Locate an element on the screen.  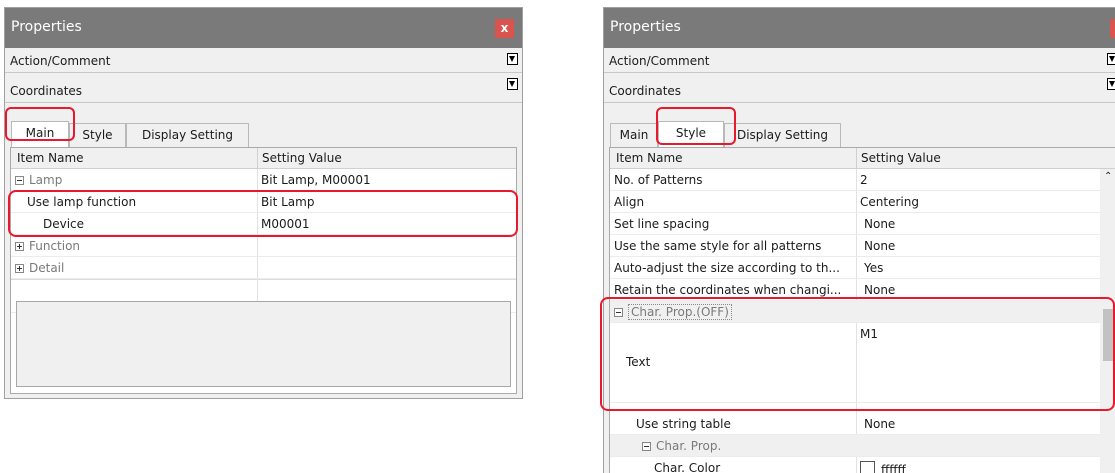
setting-value: ffffff is located at coordinates (893, 468).